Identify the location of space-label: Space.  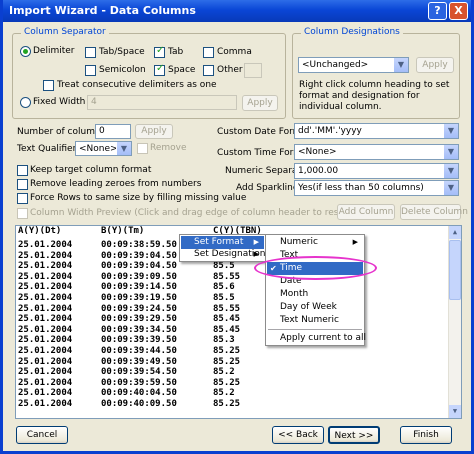
(182, 70).